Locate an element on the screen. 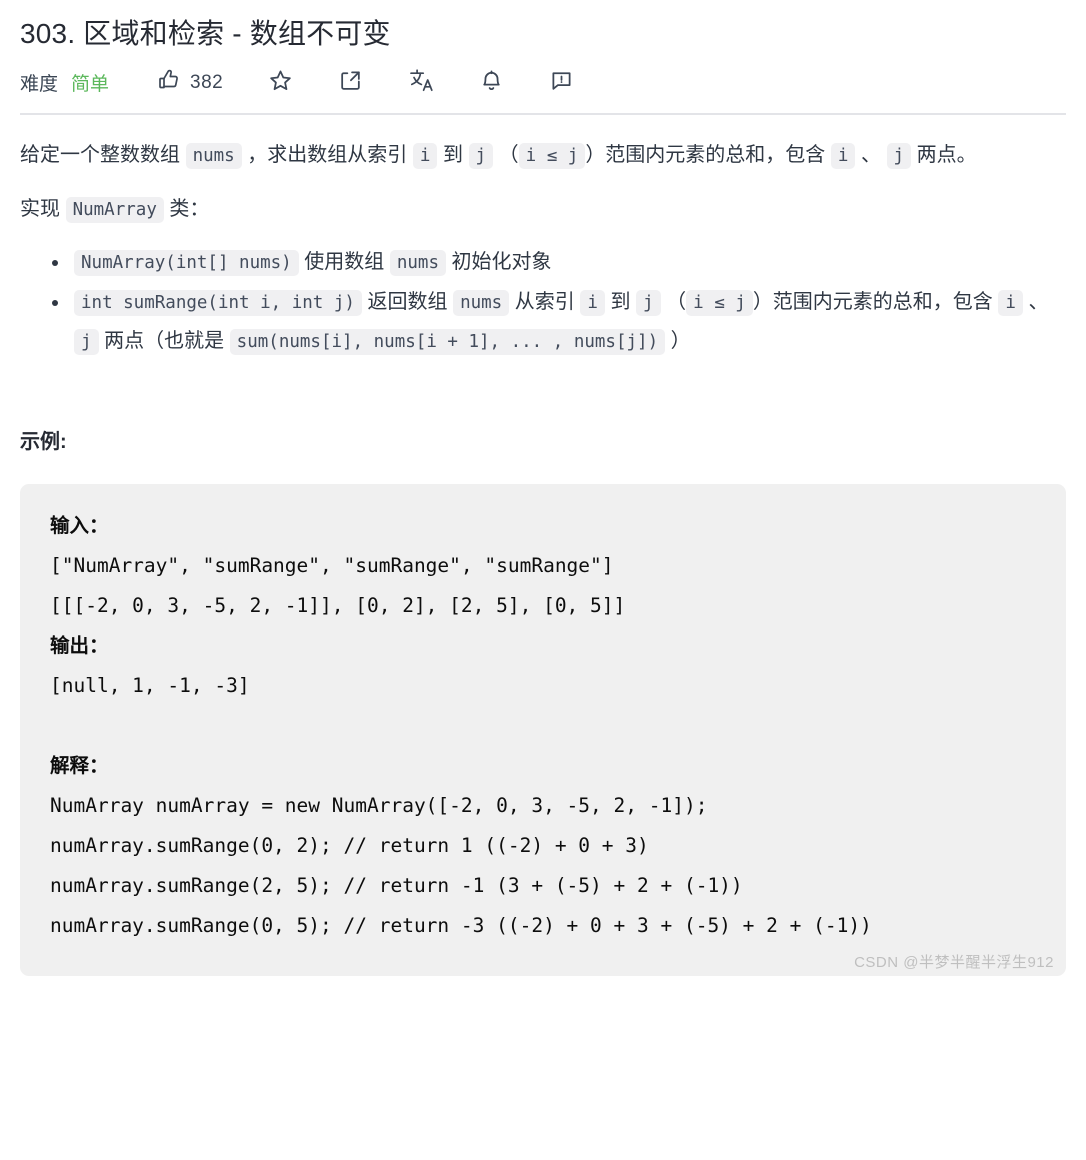 This screenshot has width=1086, height=1160. explanation-label: 解释： is located at coordinates (79, 765).